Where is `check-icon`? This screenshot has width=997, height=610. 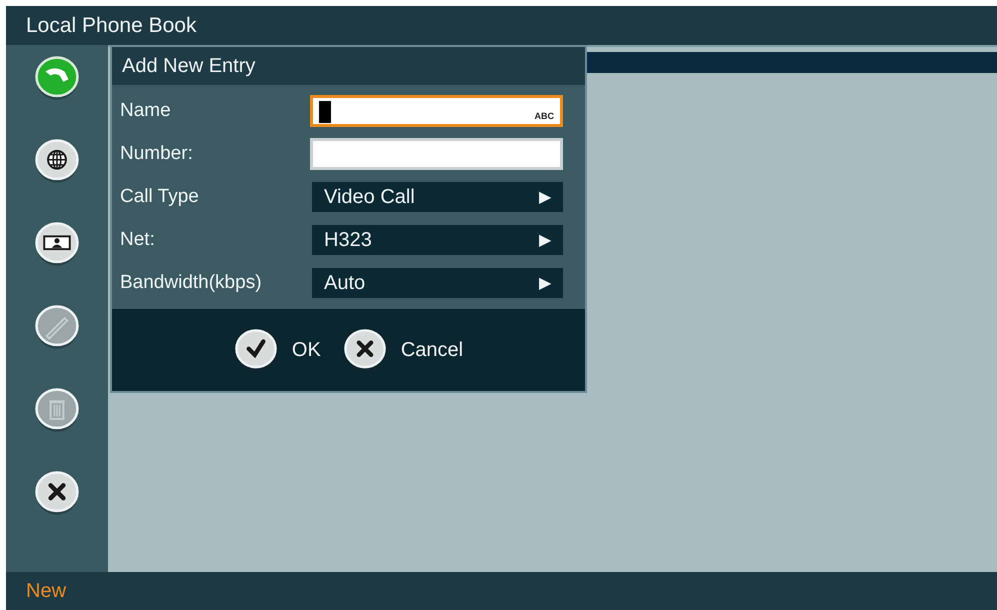 check-icon is located at coordinates (256, 350).